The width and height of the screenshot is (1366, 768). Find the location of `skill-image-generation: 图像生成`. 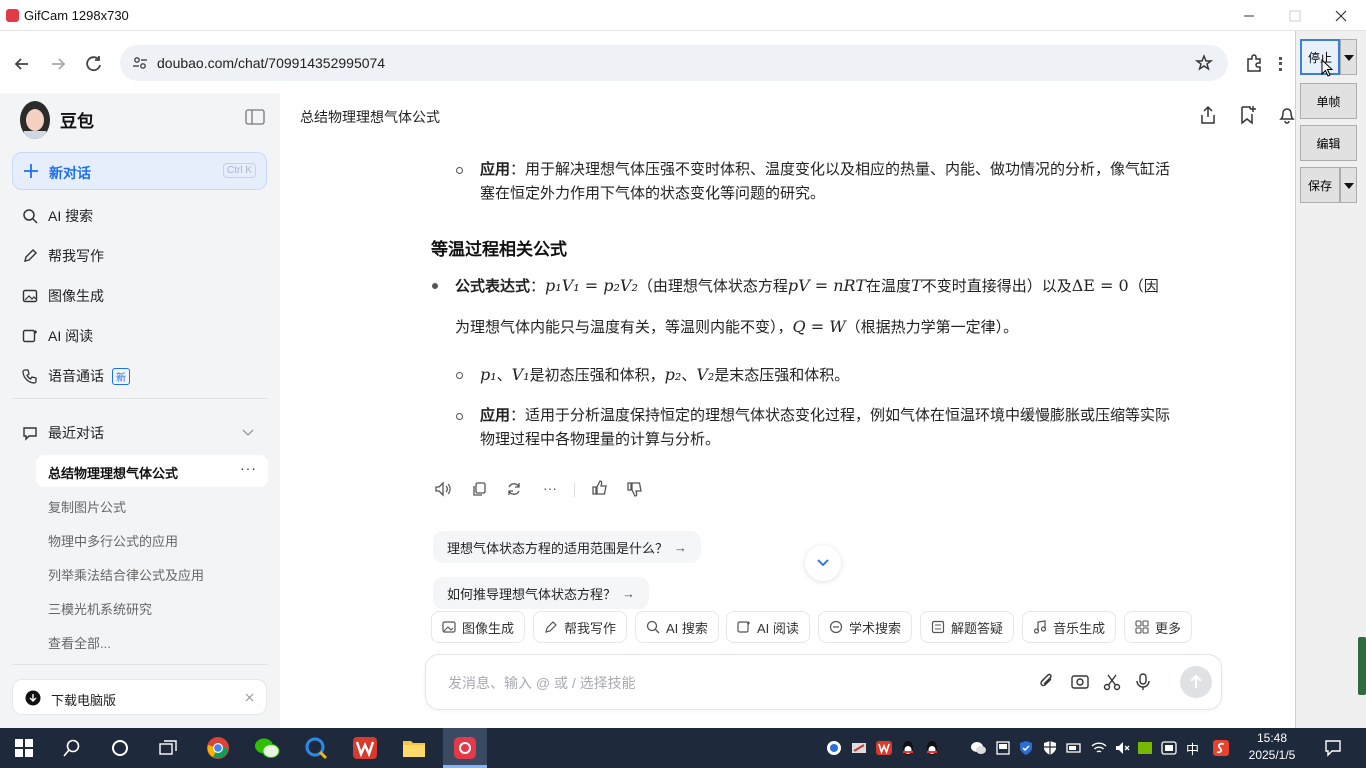

skill-image-generation: 图像生成 is located at coordinates (478, 627).